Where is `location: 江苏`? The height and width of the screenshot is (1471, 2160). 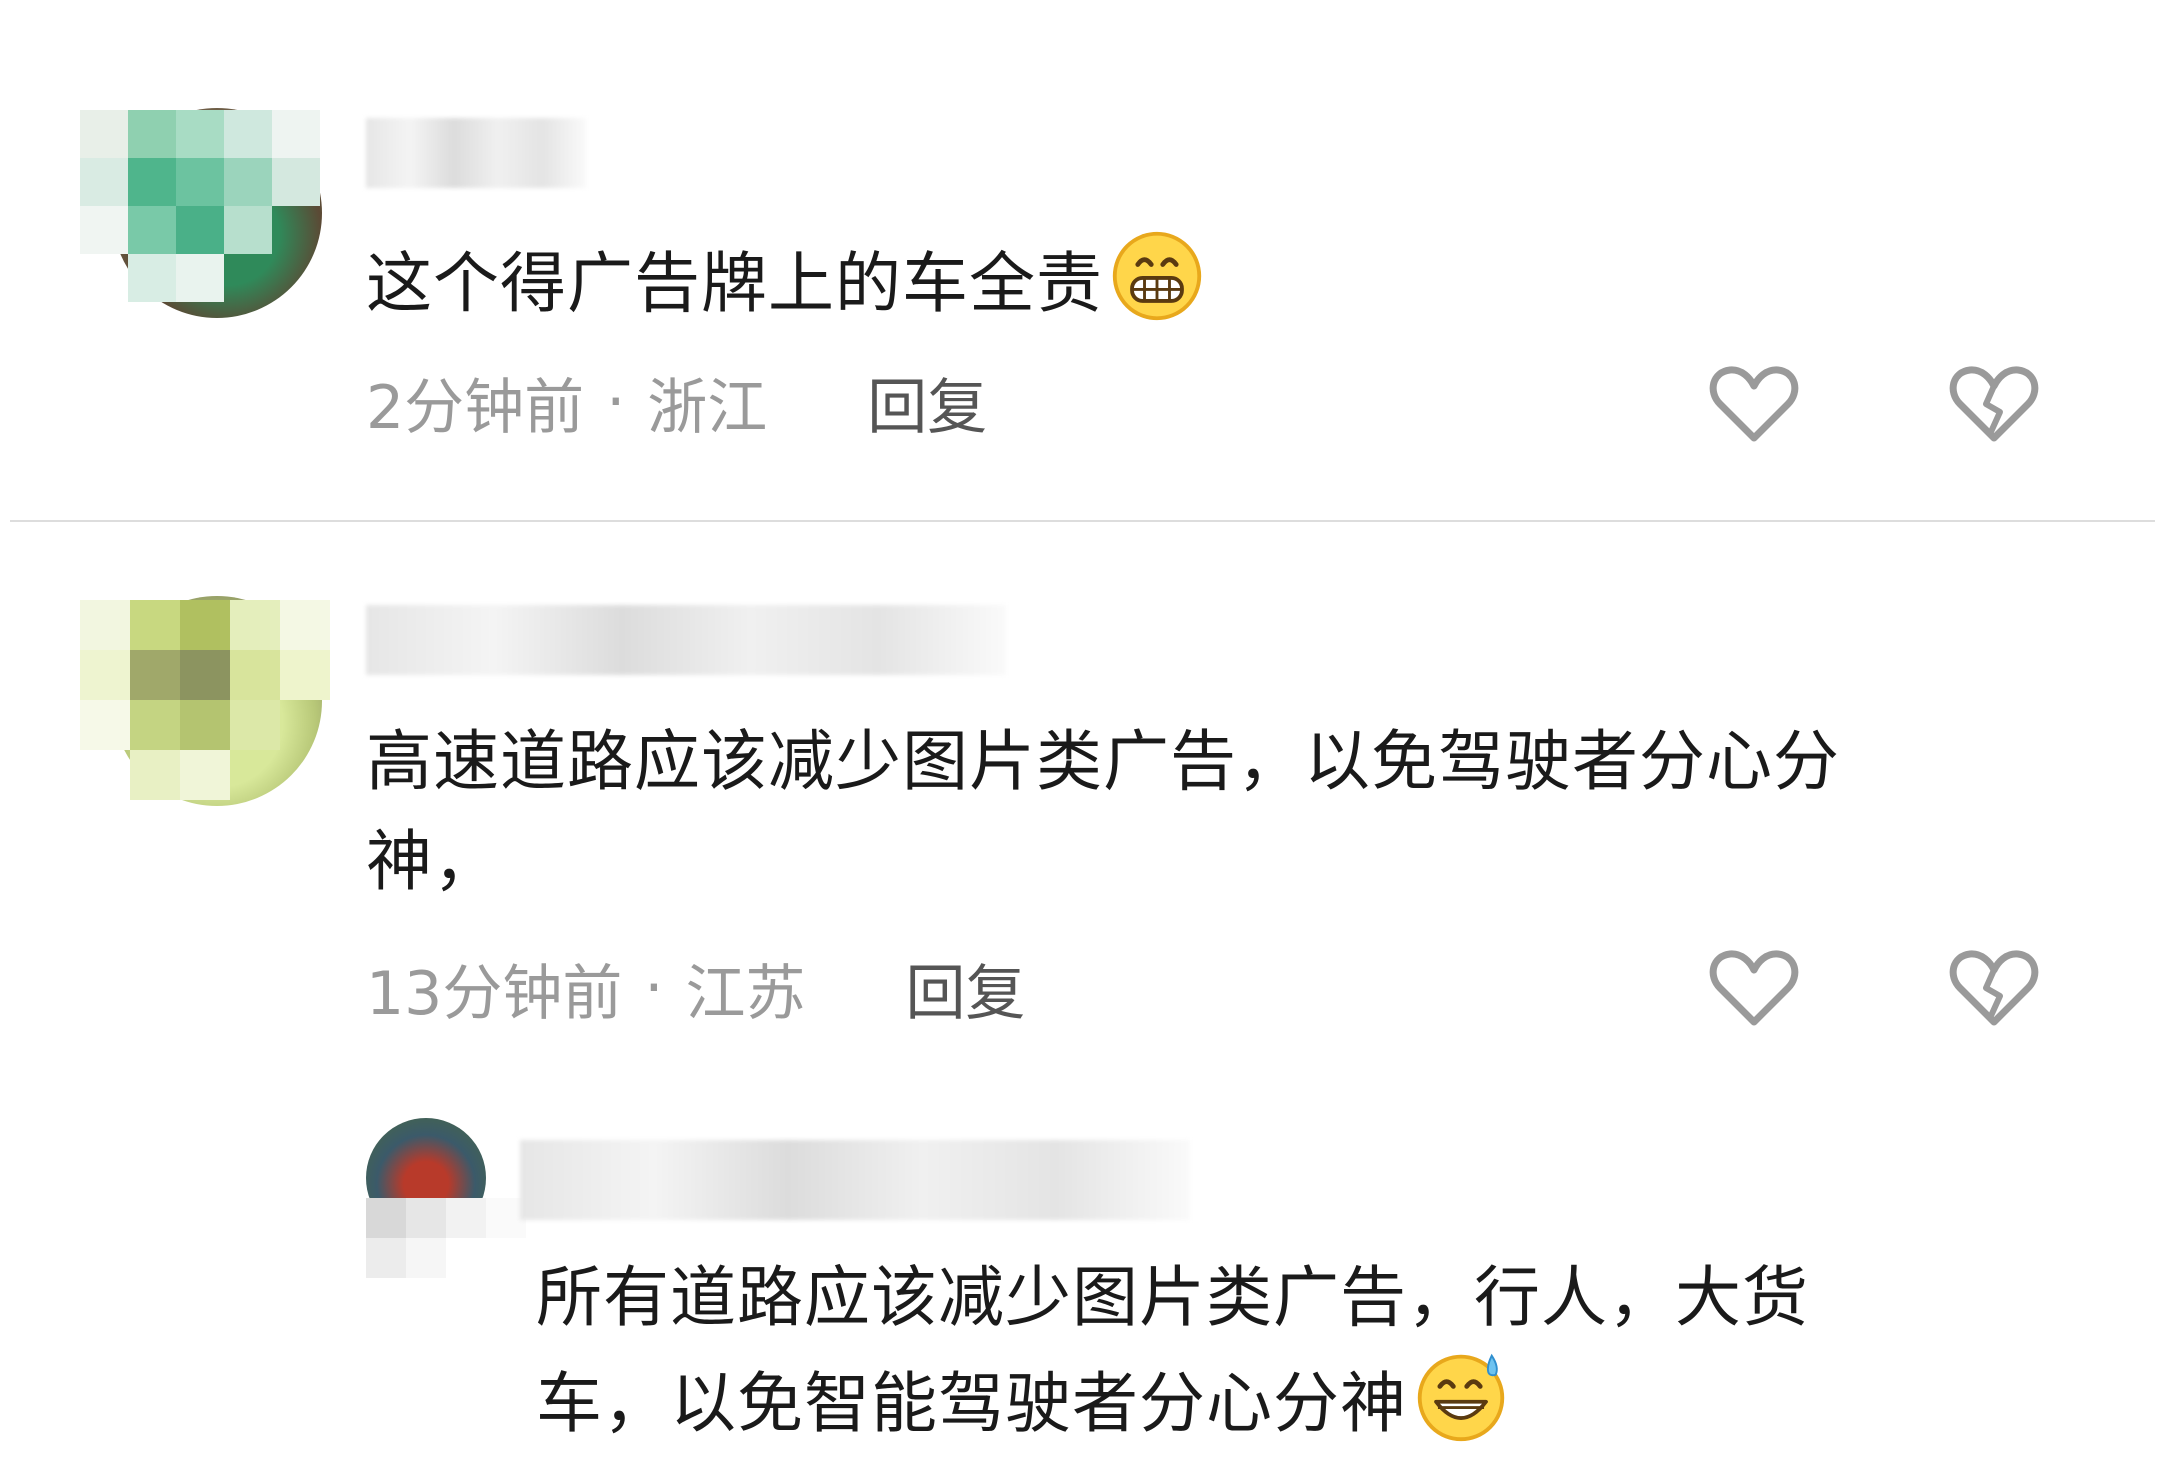
location: 江苏 is located at coordinates (745, 993).